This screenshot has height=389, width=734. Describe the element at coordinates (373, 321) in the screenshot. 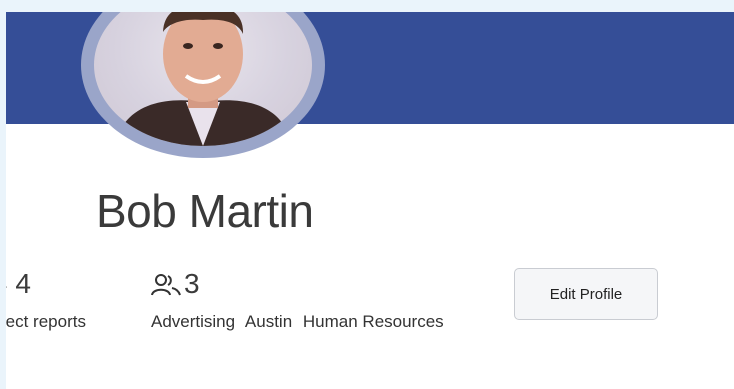

I see `tag-item: Human Resources` at that location.